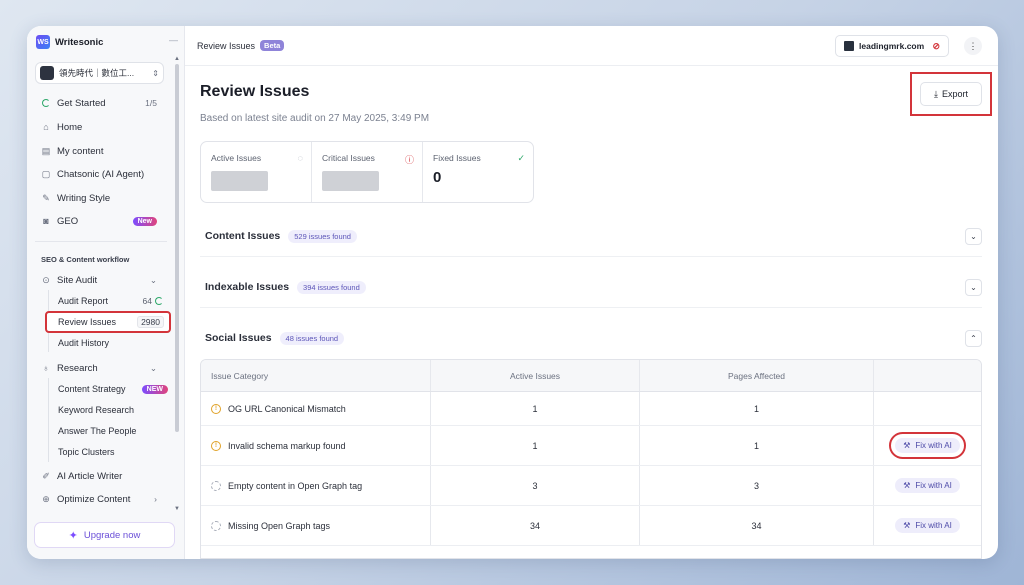  What do you see at coordinates (98, 280) in the screenshot?
I see `sidebar-item-site-audit: ⊙ Site Audit ⌄` at bounding box center [98, 280].